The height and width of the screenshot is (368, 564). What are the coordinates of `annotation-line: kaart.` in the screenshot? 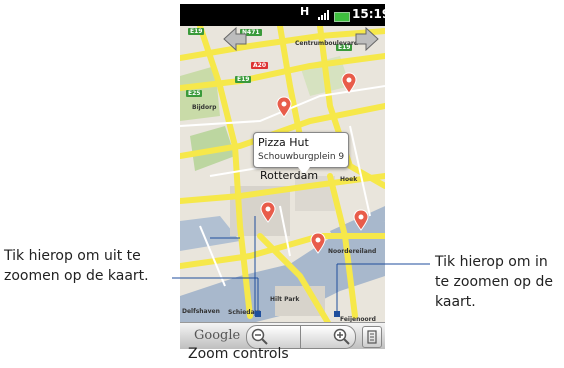 It's located at (455, 302).